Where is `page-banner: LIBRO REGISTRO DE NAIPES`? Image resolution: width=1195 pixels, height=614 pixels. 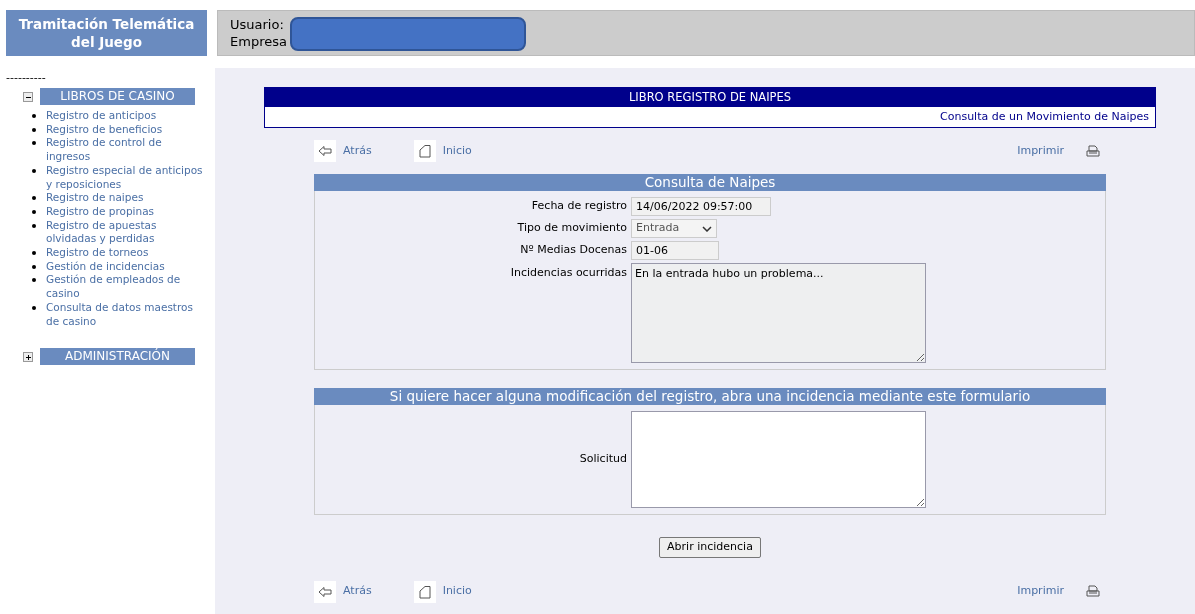
page-banner: LIBRO REGISTRO DE NAIPES is located at coordinates (710, 97).